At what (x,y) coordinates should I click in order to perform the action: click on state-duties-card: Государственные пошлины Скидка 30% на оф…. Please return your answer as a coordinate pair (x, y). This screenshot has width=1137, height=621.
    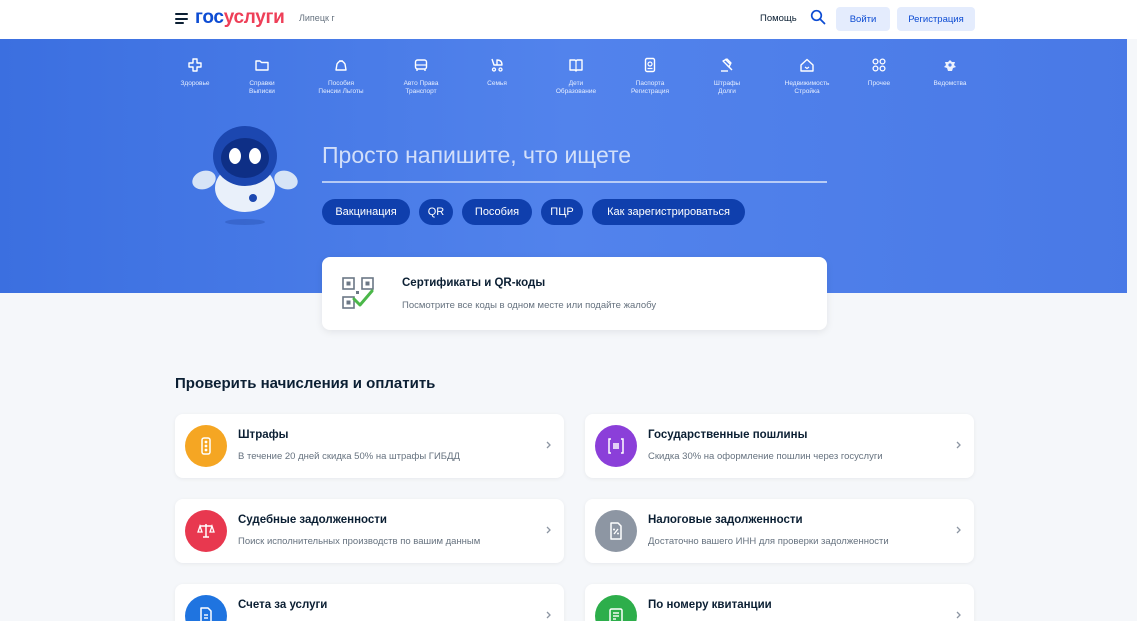
    Looking at the image, I should click on (779, 446).